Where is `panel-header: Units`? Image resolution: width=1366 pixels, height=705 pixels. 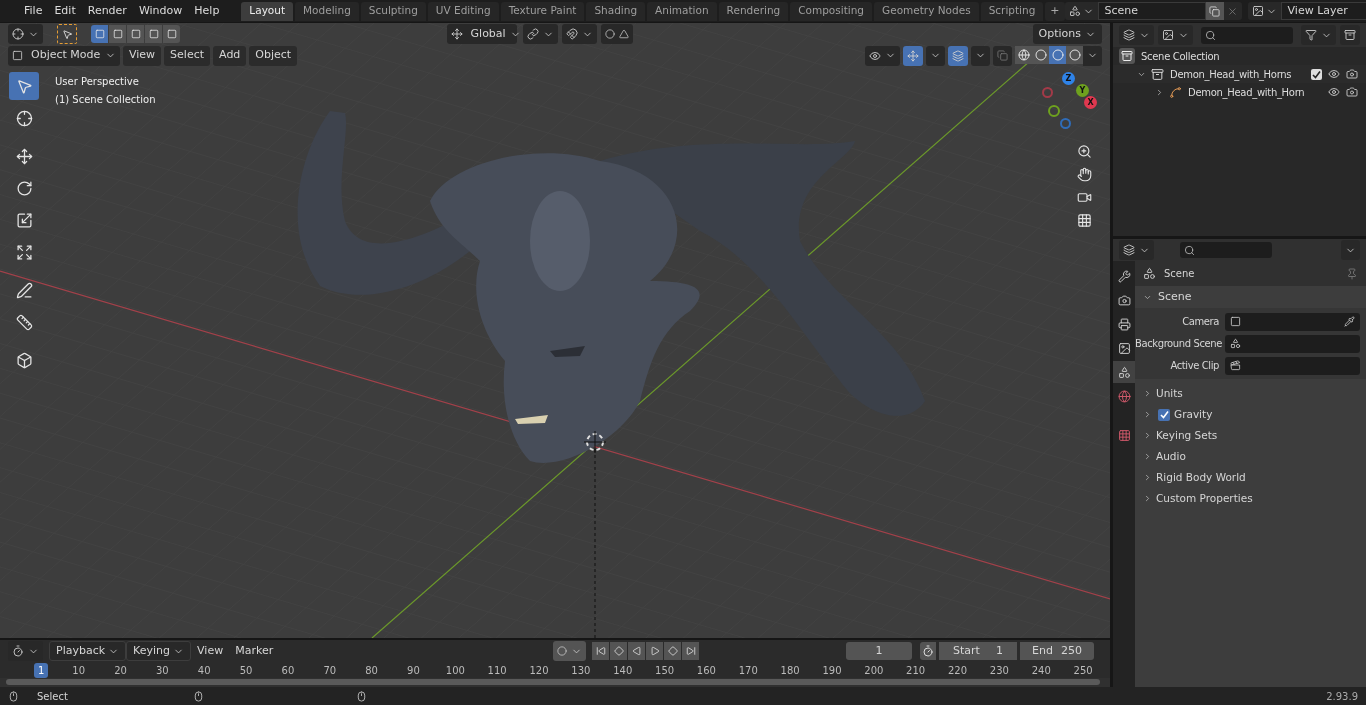
panel-header: Units is located at coordinates (1250, 393).